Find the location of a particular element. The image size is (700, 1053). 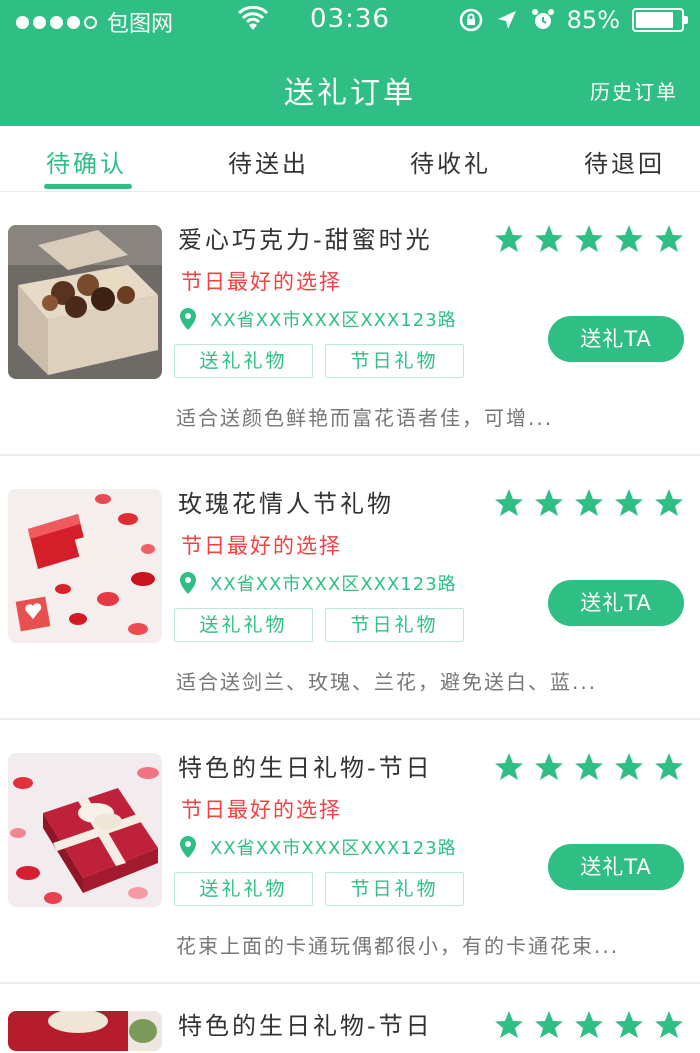

rotation-lock-icon is located at coordinates (470, 20).